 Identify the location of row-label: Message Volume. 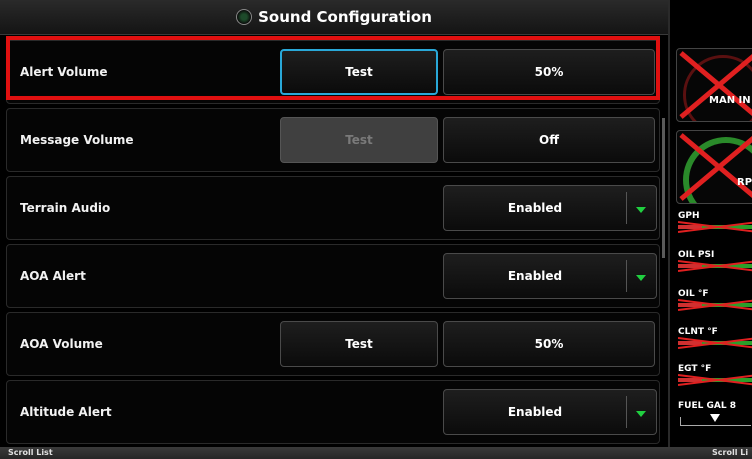
(77, 140).